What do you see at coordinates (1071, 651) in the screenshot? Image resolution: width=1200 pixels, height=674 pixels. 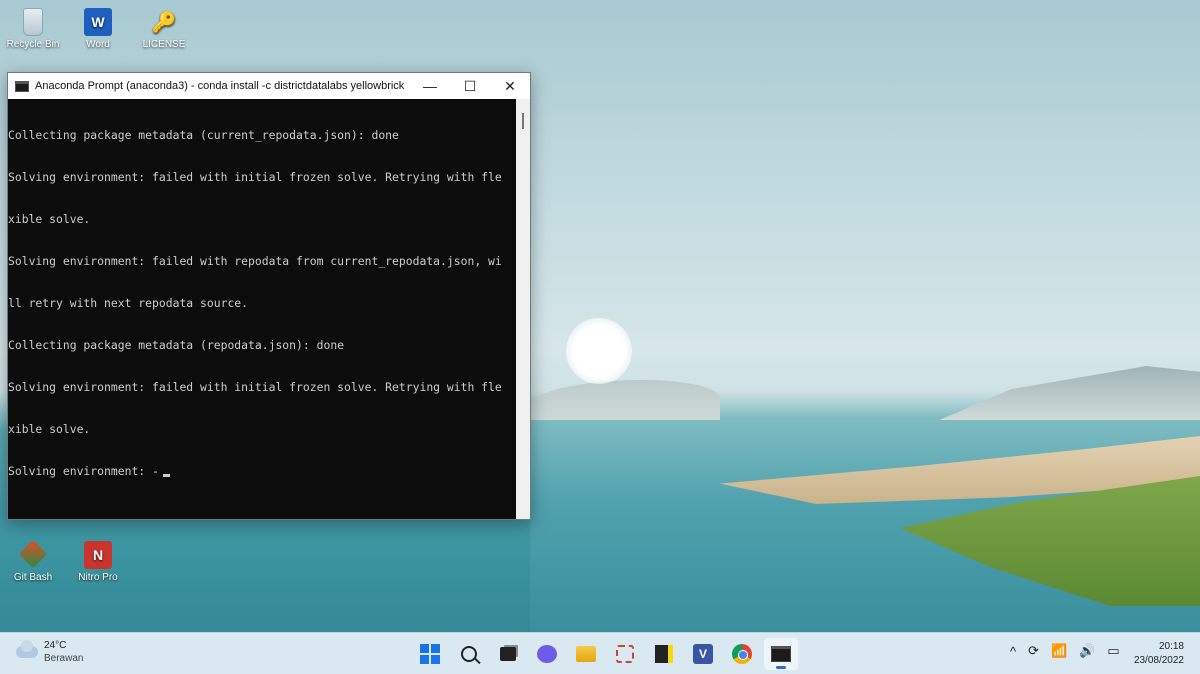 I see `system-tray: ^ ⟳ 📶 🔊 ▭` at bounding box center [1071, 651].